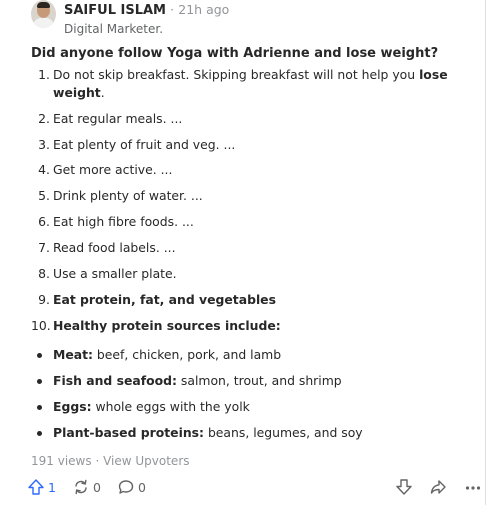  I want to click on list-item: 10. Healthy protein sources include:, so click(246, 326).